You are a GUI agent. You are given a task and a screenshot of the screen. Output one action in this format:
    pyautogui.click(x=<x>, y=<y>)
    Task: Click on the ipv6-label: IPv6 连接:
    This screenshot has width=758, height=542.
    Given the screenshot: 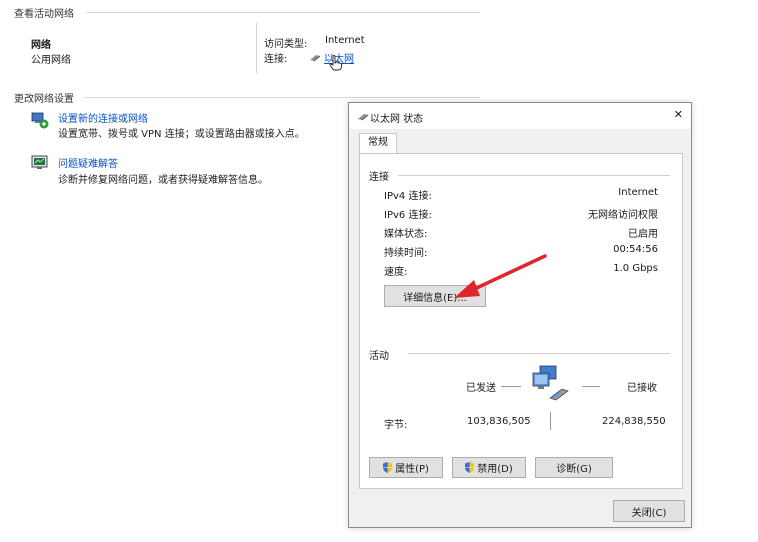 What is the action you would take?
    pyautogui.click(x=408, y=215)
    